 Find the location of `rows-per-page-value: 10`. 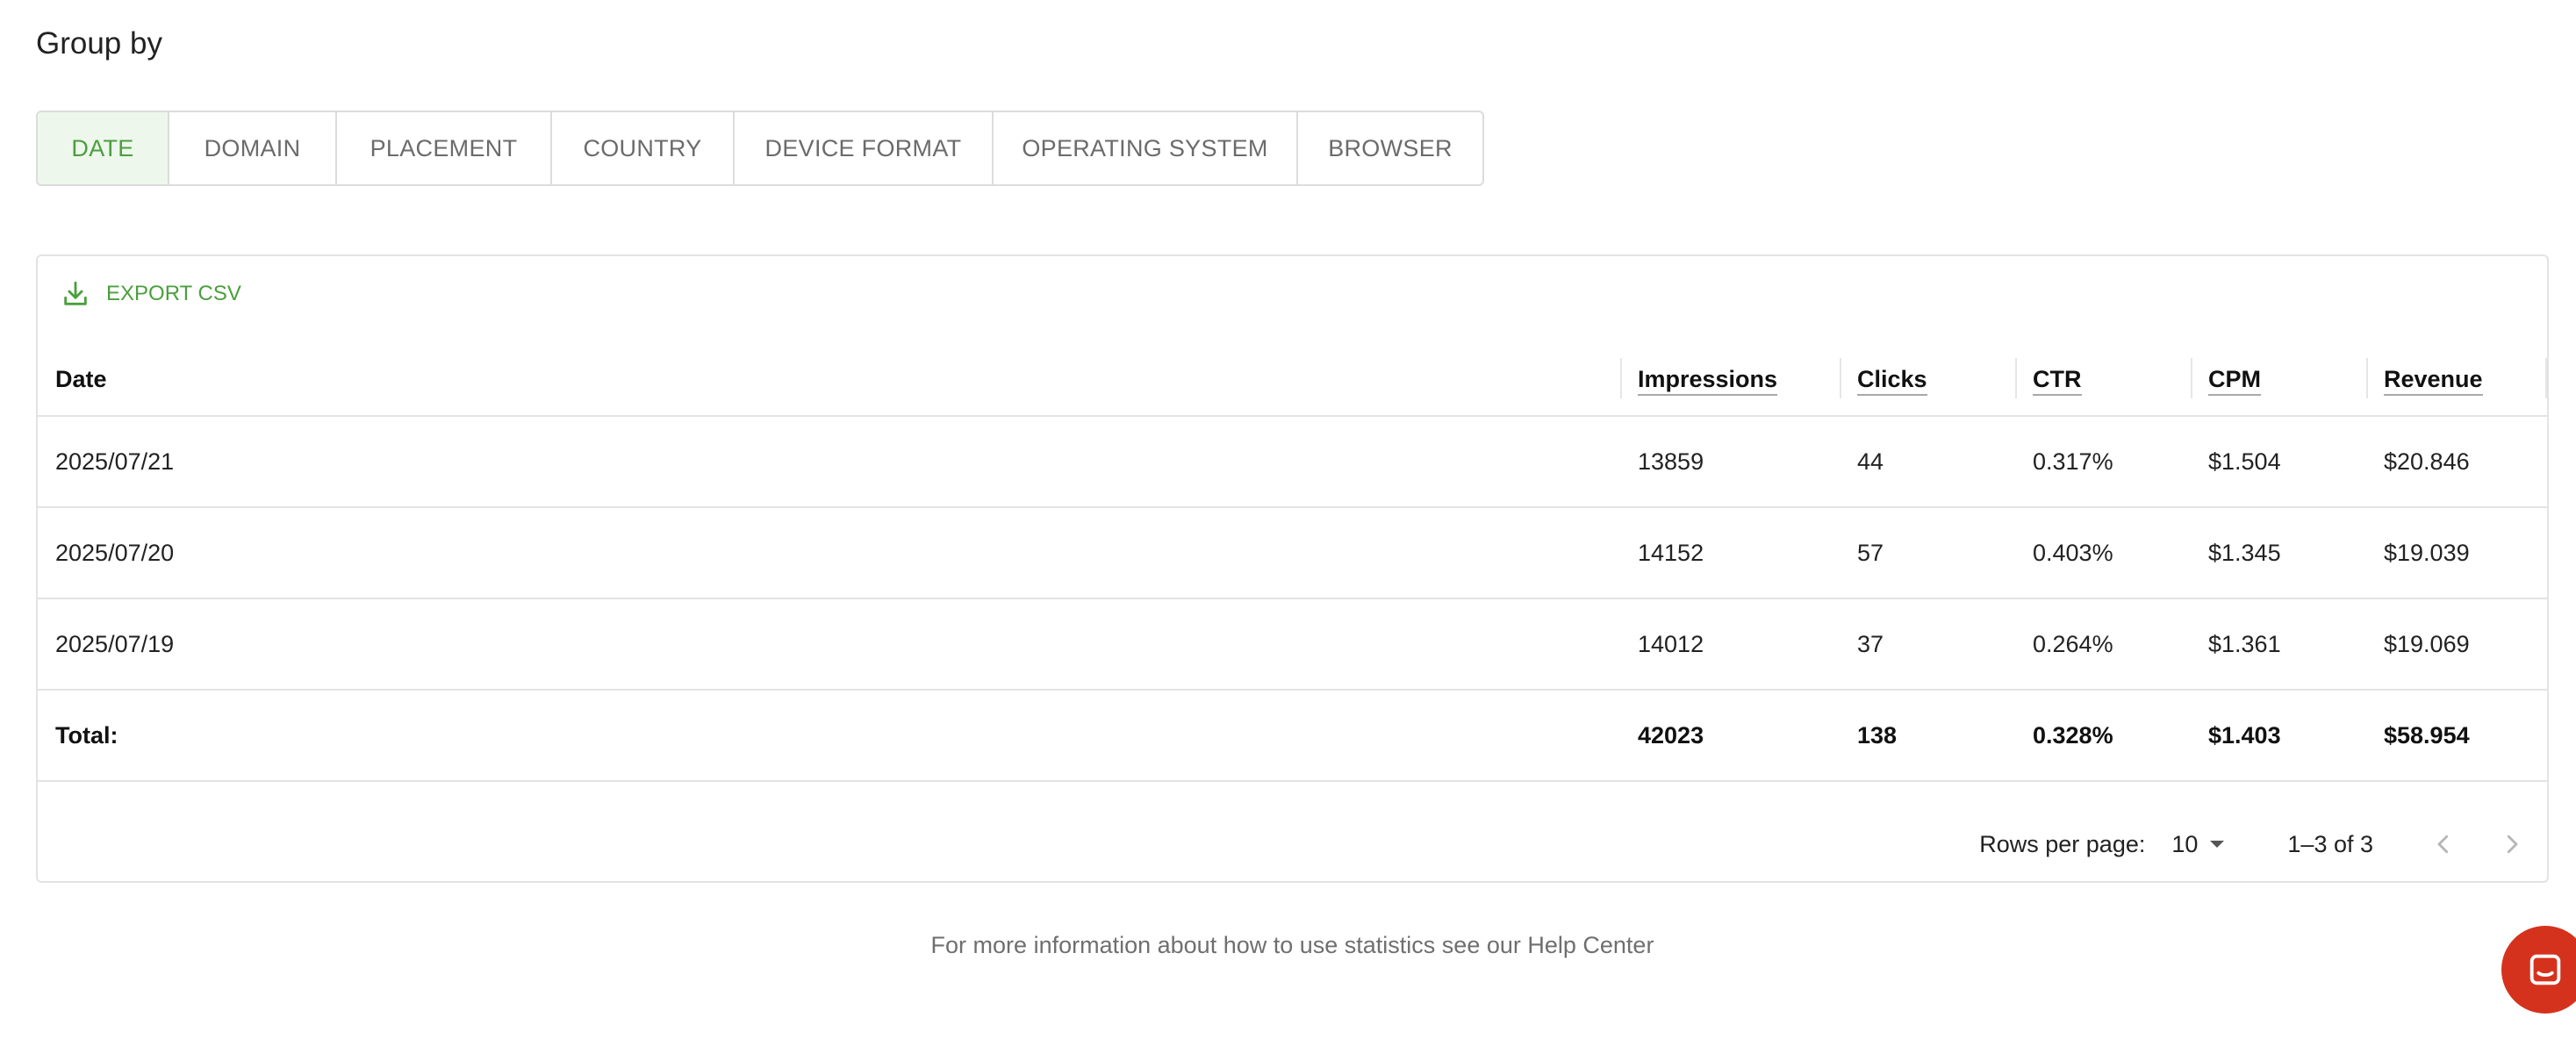

rows-per-page-value: 10 is located at coordinates (2185, 844).